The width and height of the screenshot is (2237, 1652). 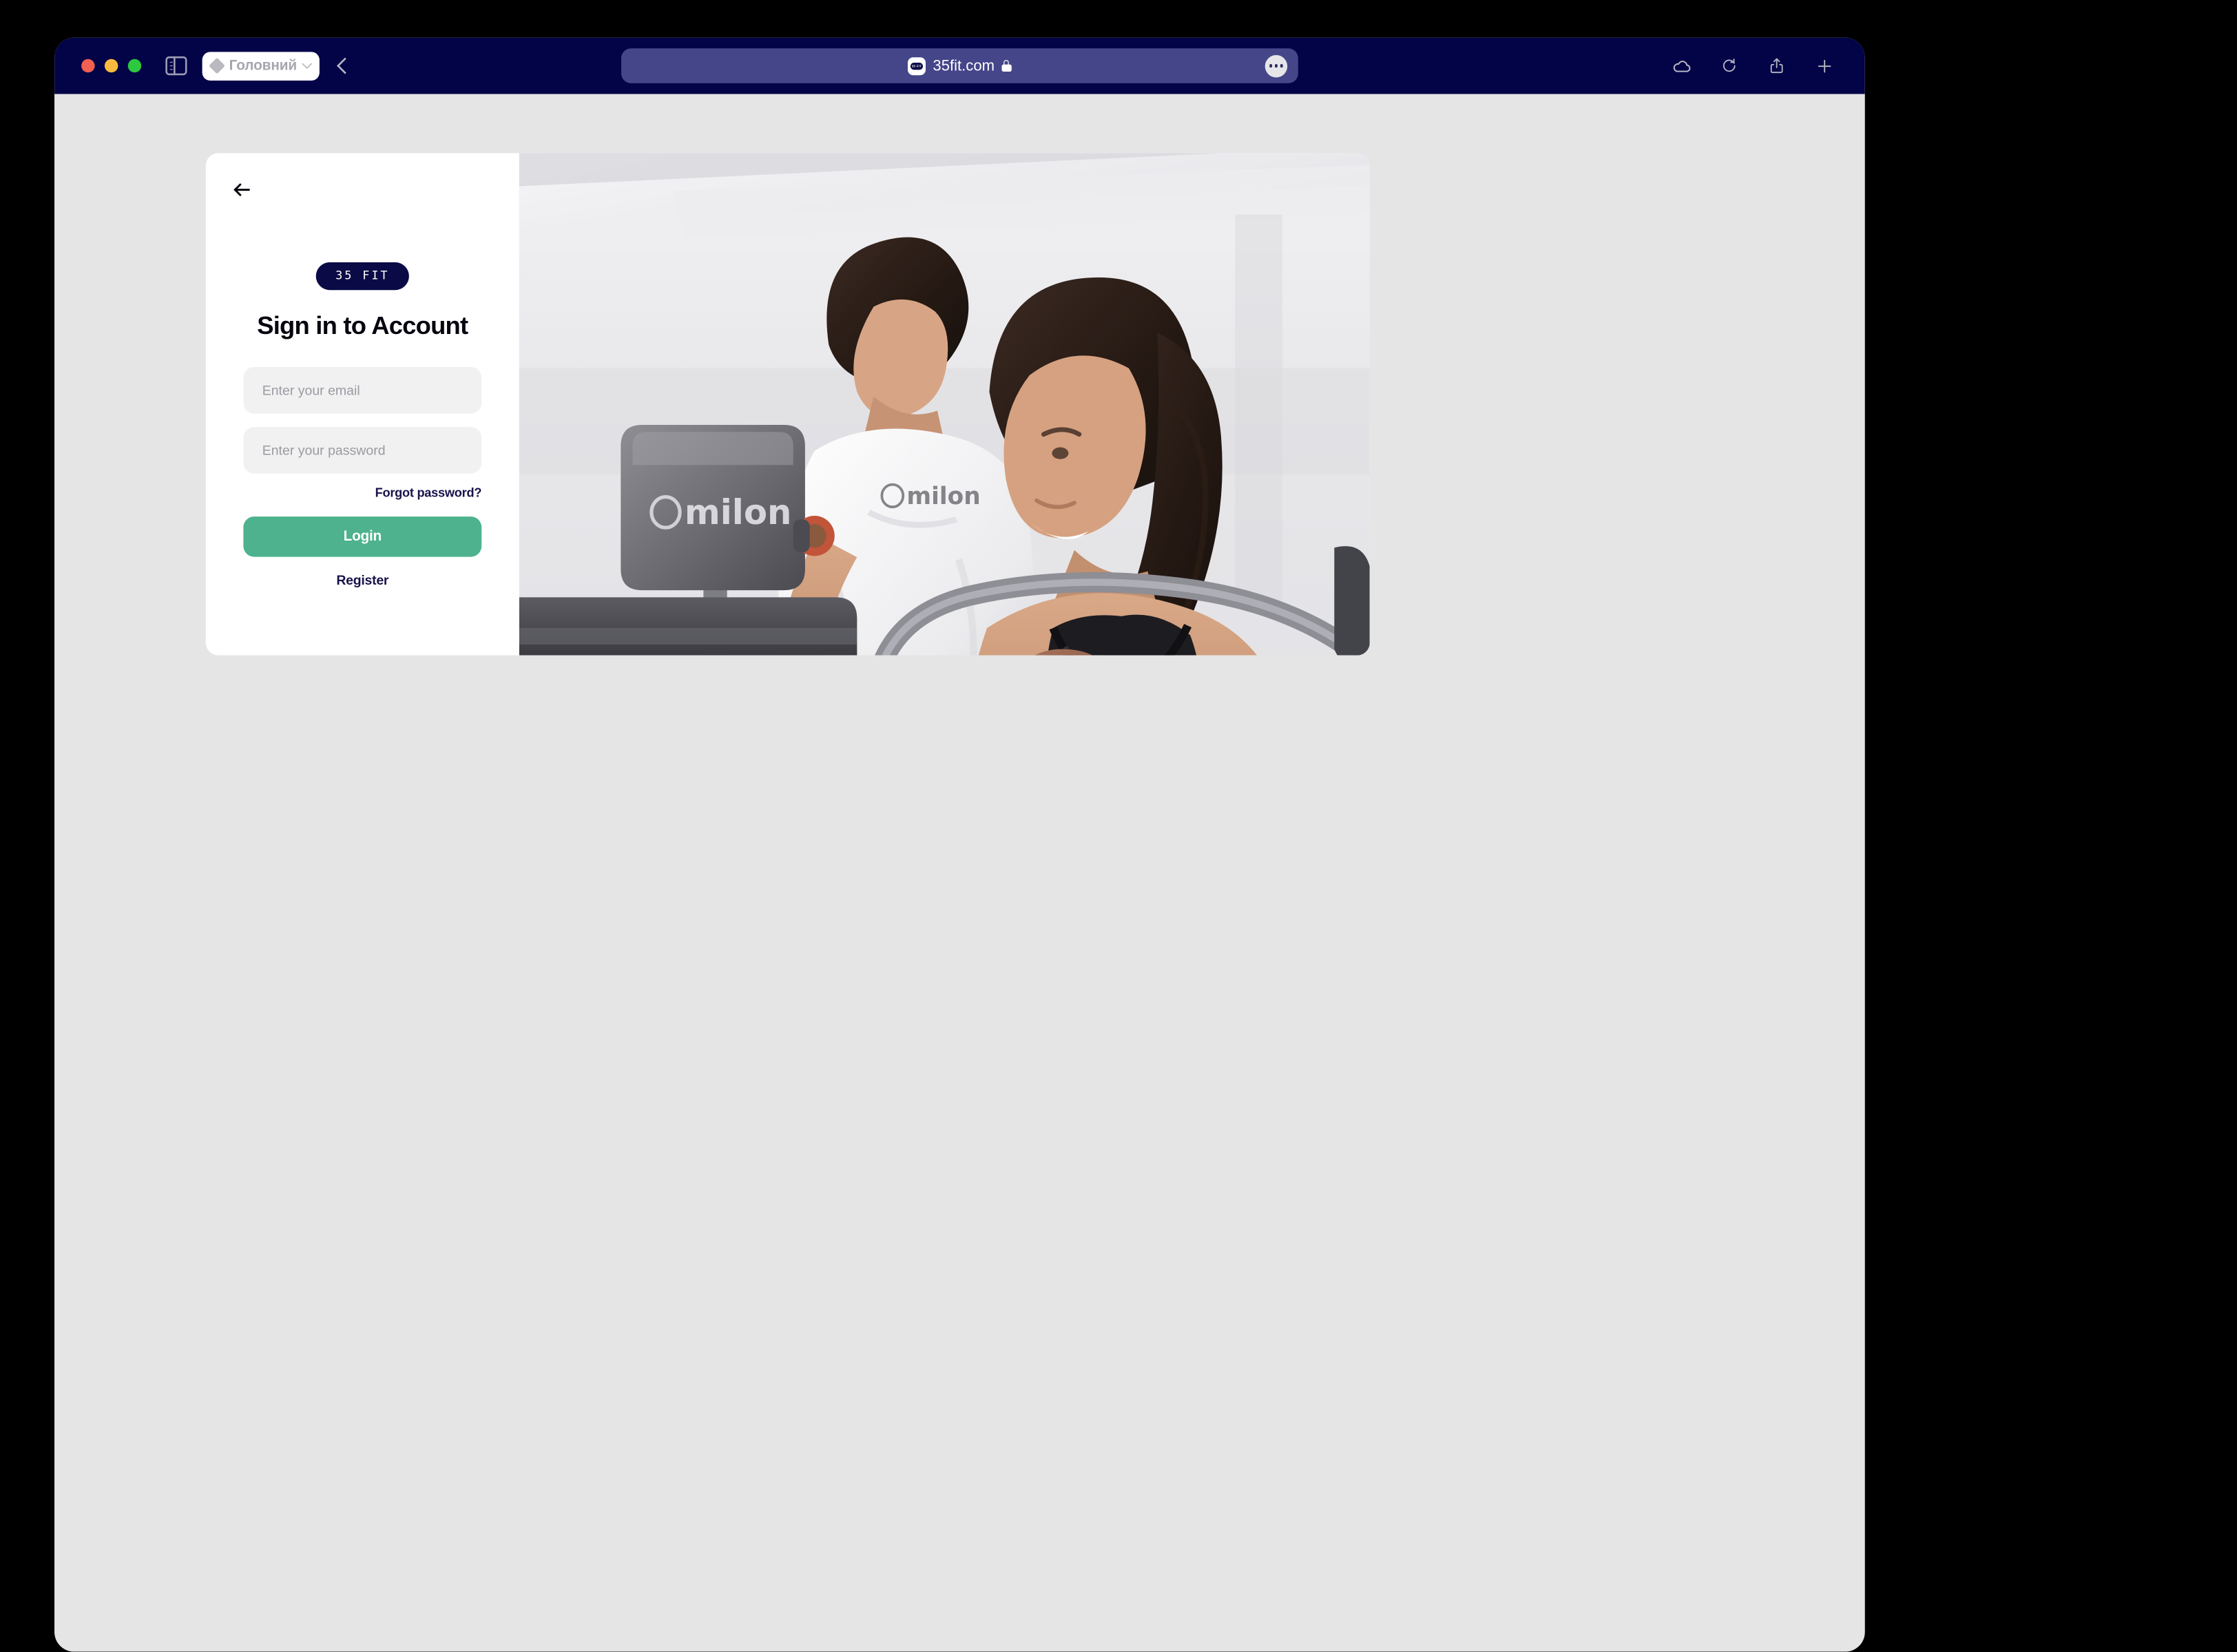 I want to click on favicon-icon: 35 FIT, so click(x=917, y=65).